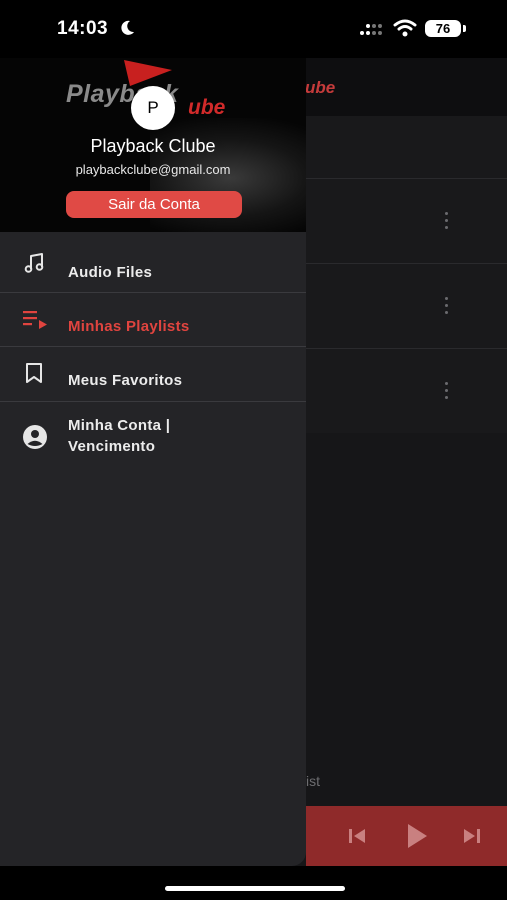  Describe the element at coordinates (443, 28) in the screenshot. I see `battery-indicator: 76` at that location.